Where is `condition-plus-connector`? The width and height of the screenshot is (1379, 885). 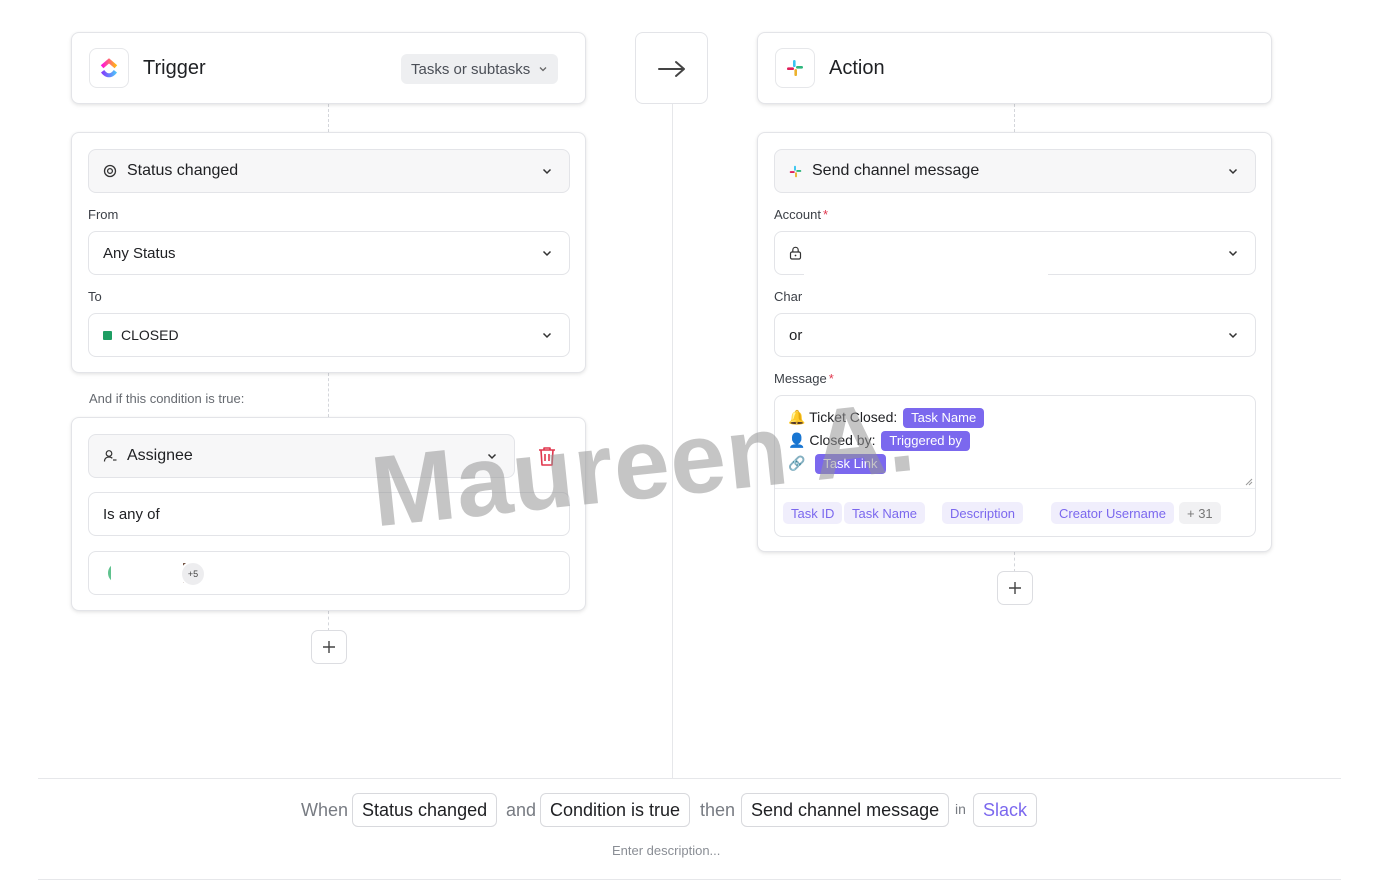 condition-plus-connector is located at coordinates (328, 621).